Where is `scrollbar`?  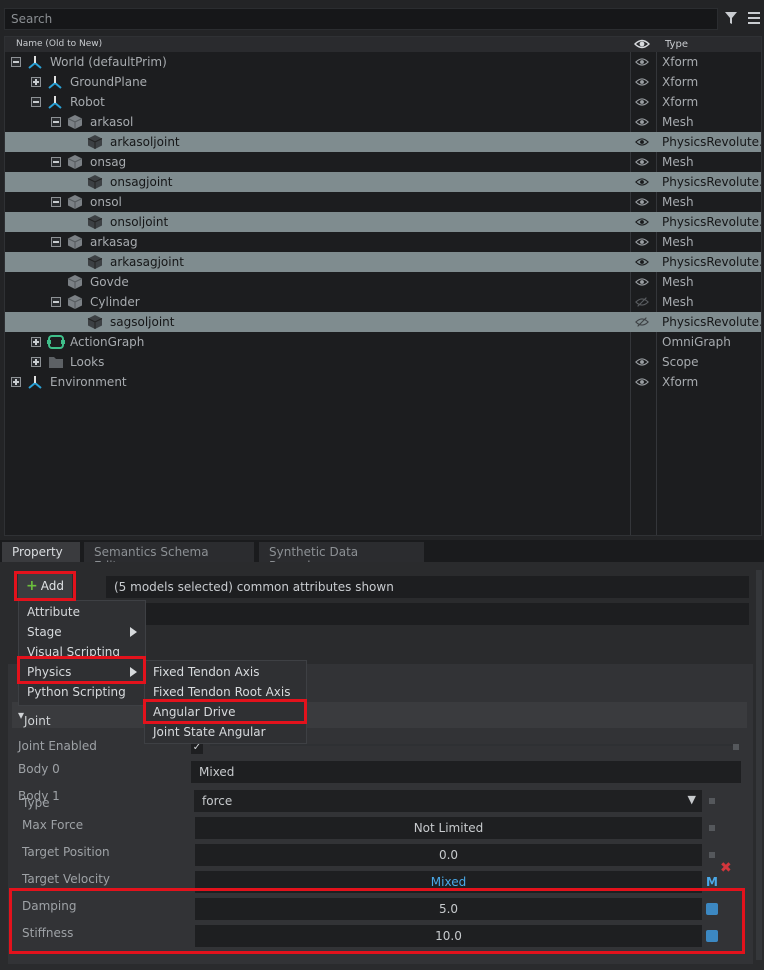 scrollbar is located at coordinates (759, 765).